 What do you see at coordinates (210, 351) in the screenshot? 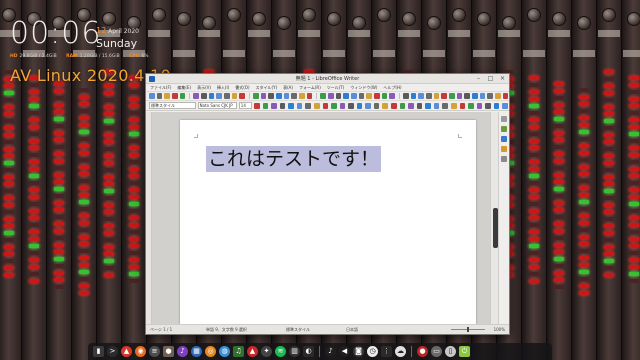
I see `audacity-icon: ◎` at bounding box center [210, 351].